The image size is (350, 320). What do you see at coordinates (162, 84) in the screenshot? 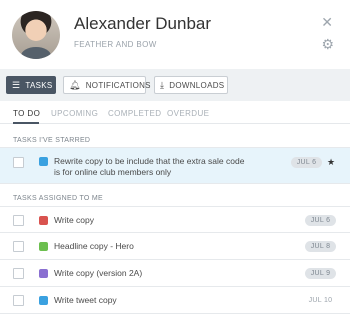
I see `download-icon: ⤓` at bounding box center [162, 84].